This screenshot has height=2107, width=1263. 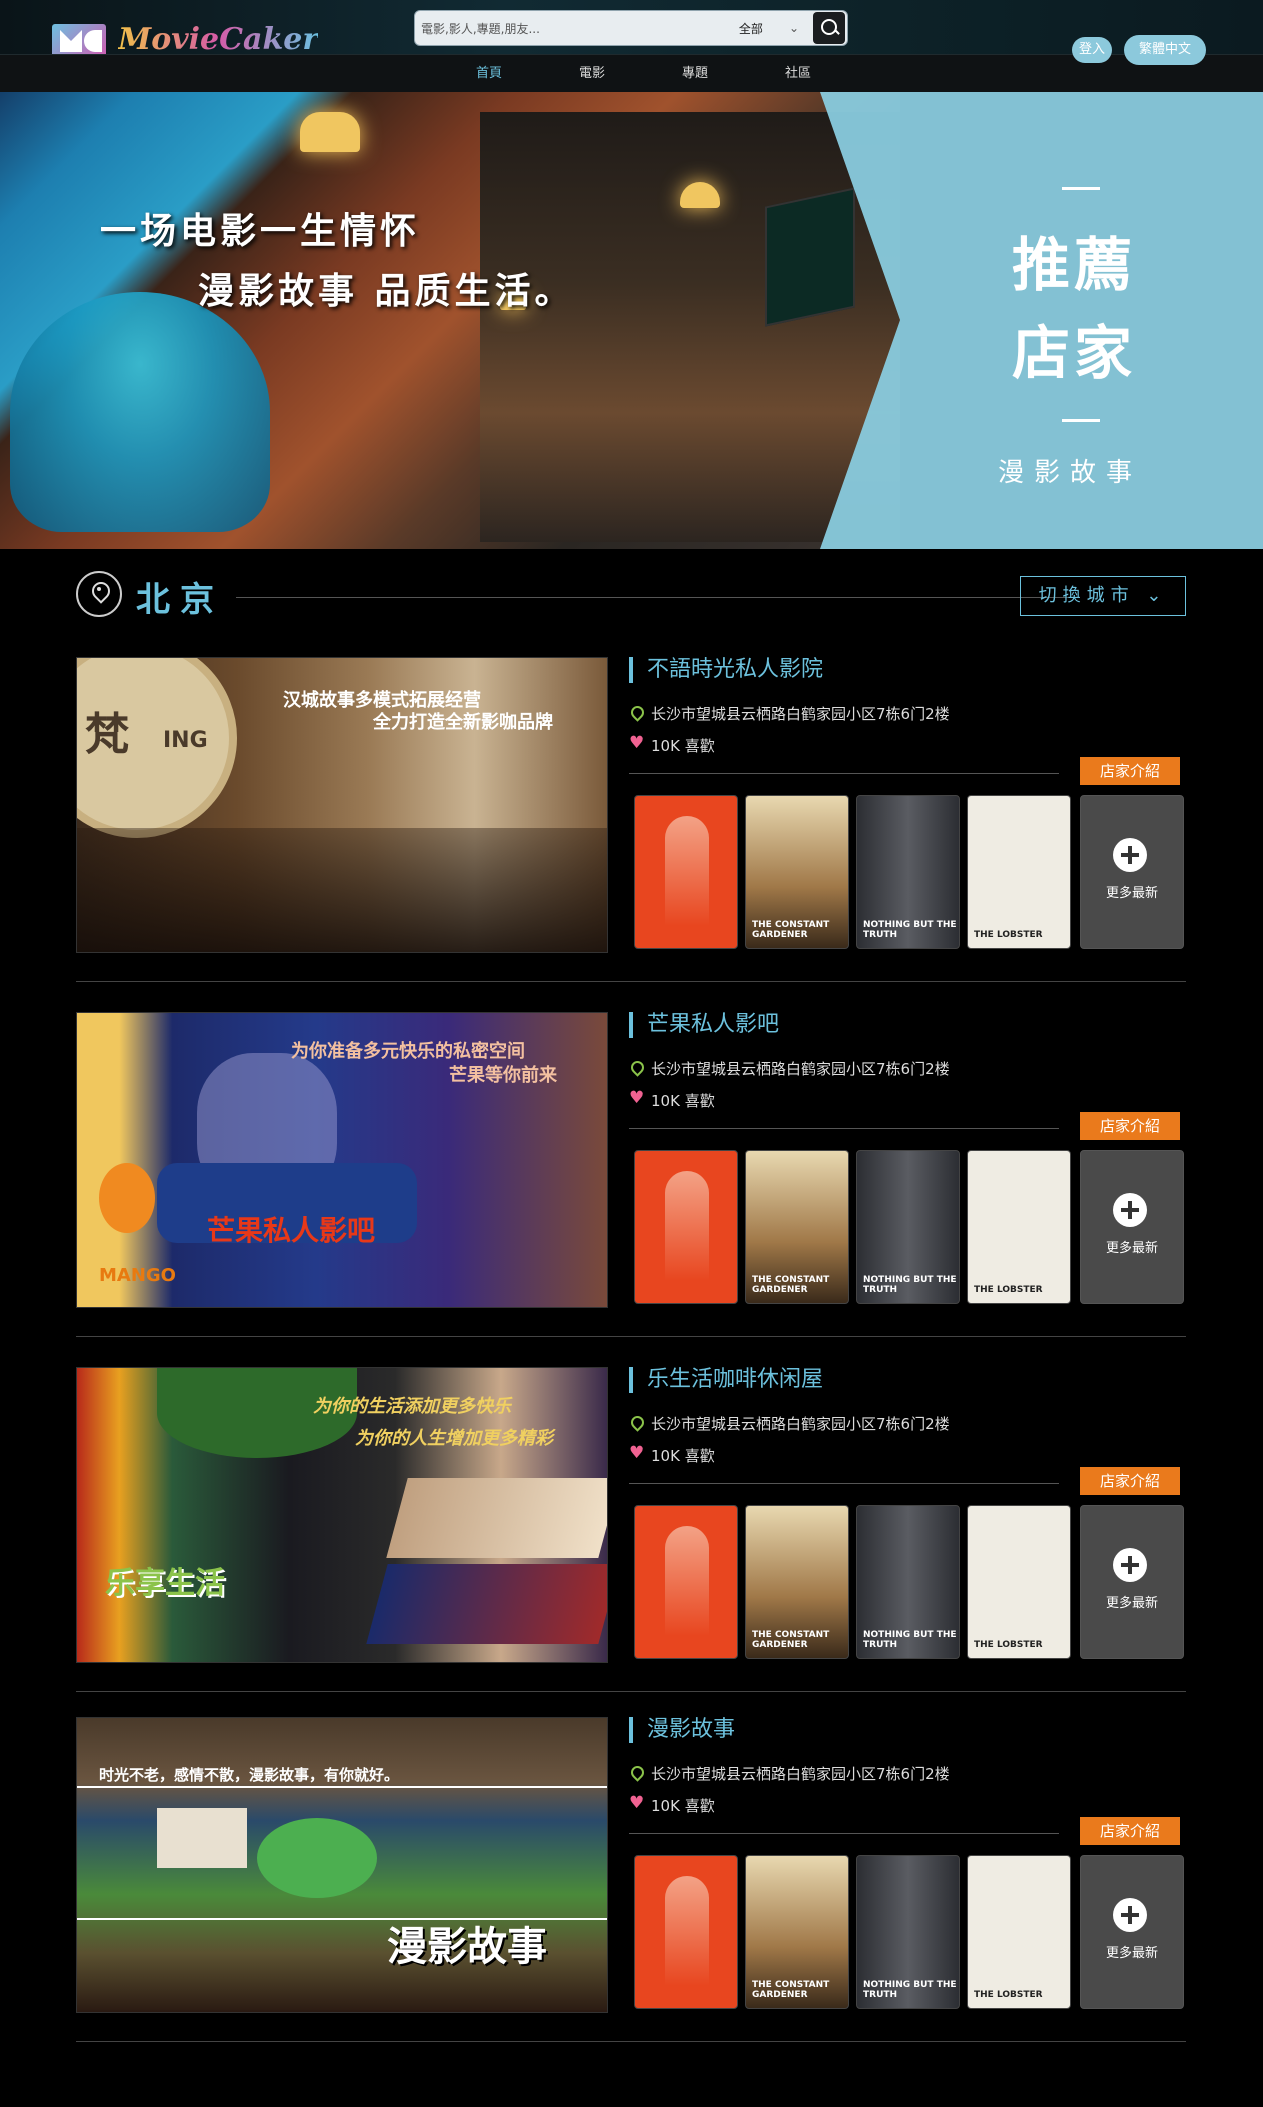 What do you see at coordinates (503, 1075) in the screenshot?
I see `cover-text: 芒果等你前来` at bounding box center [503, 1075].